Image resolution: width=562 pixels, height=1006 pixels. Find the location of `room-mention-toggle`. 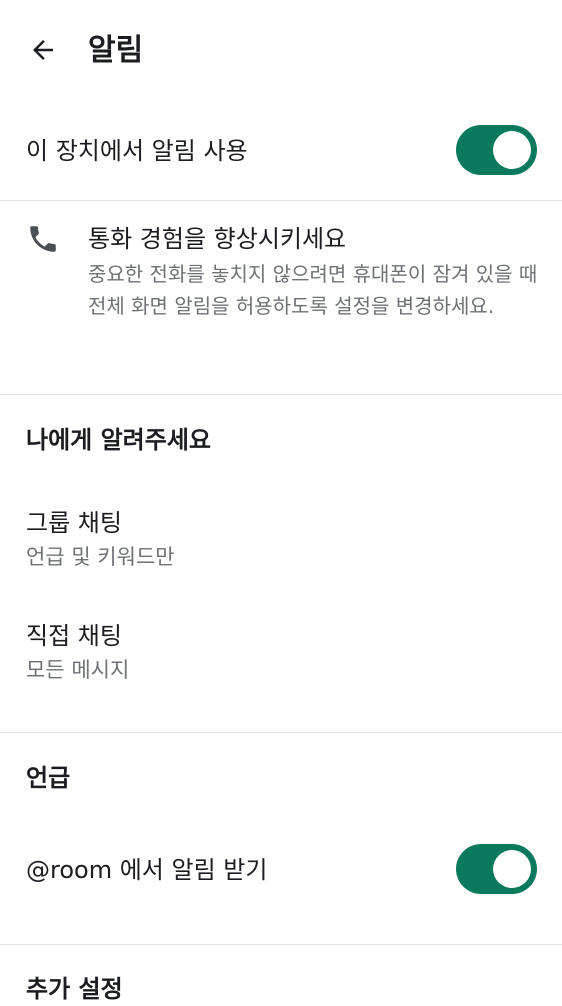

room-mention-toggle is located at coordinates (496, 869).